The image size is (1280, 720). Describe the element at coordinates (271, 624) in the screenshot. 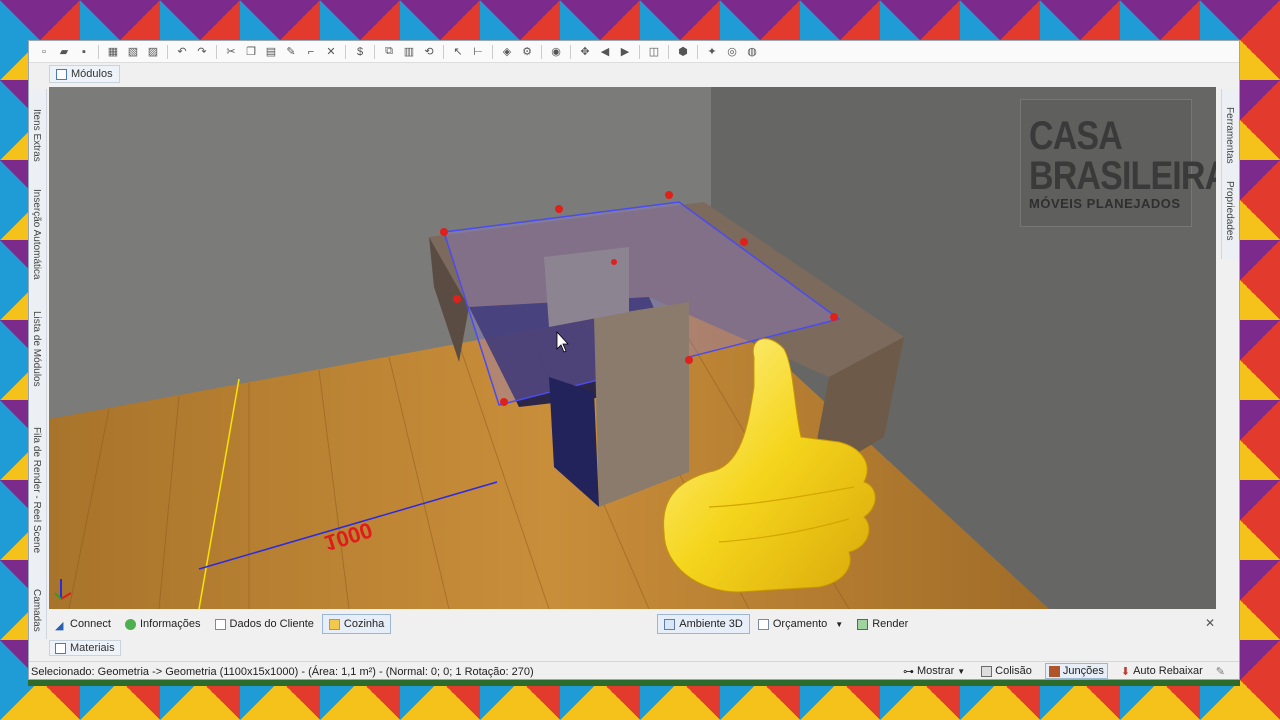

I see `tab-dados-cliente-label: Dados do Cliente` at that location.